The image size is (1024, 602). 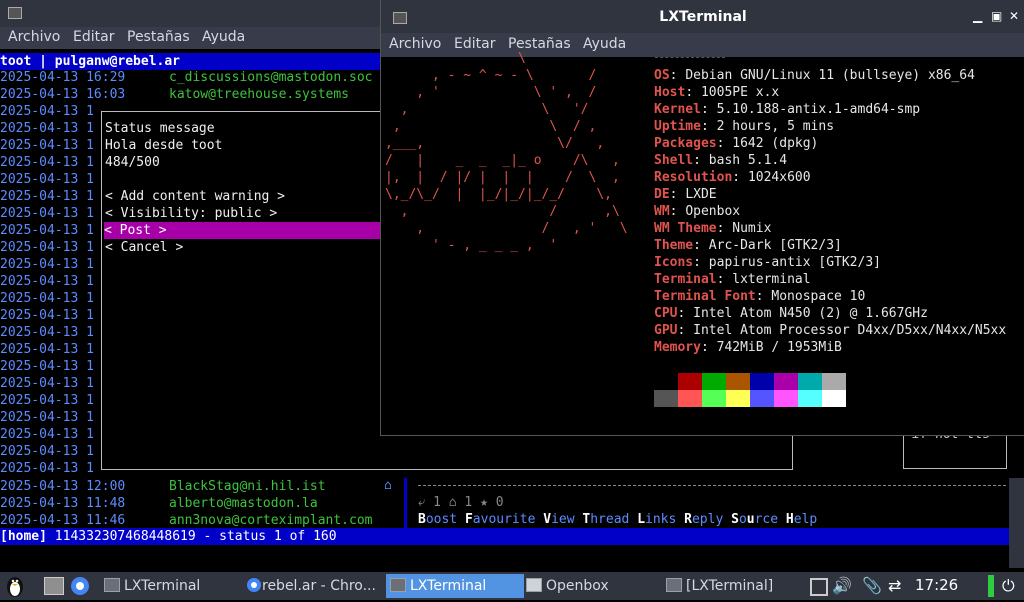 I want to click on file-manager-icon, so click(x=54, y=586).